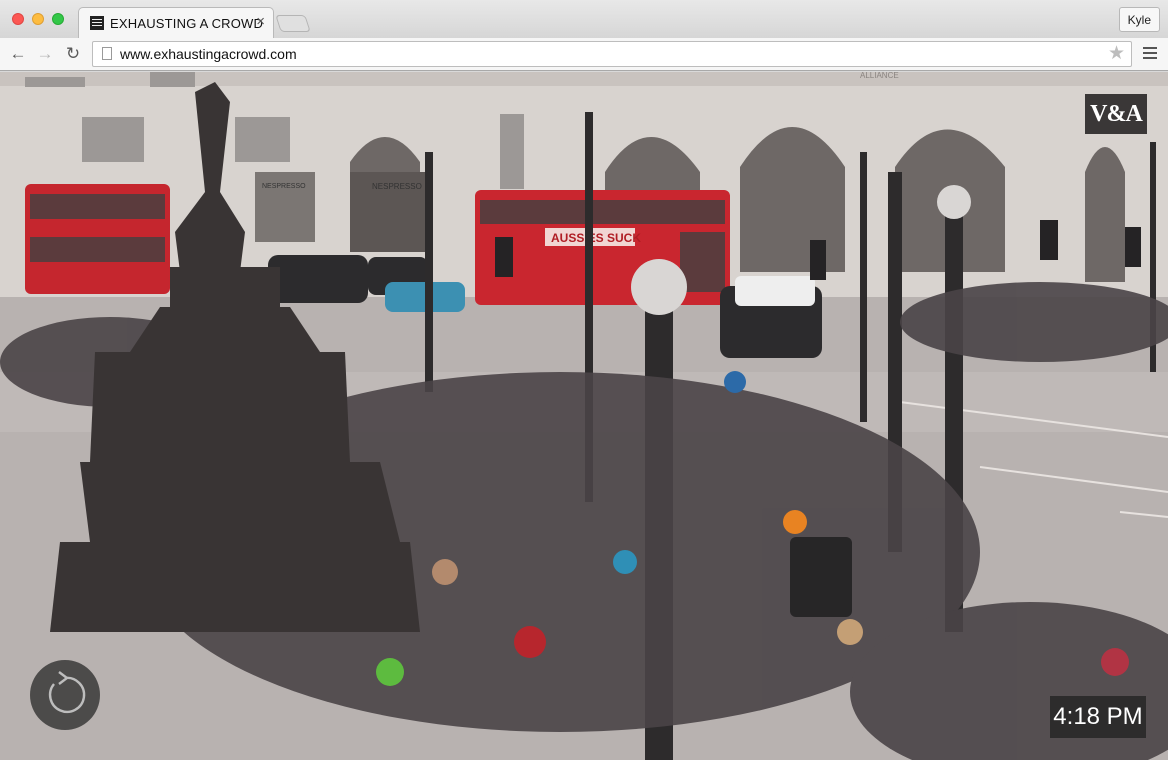 Image resolution: width=1168 pixels, height=760 pixels. I want to click on bus-advert: AUSSIES SUCK, so click(596, 238).